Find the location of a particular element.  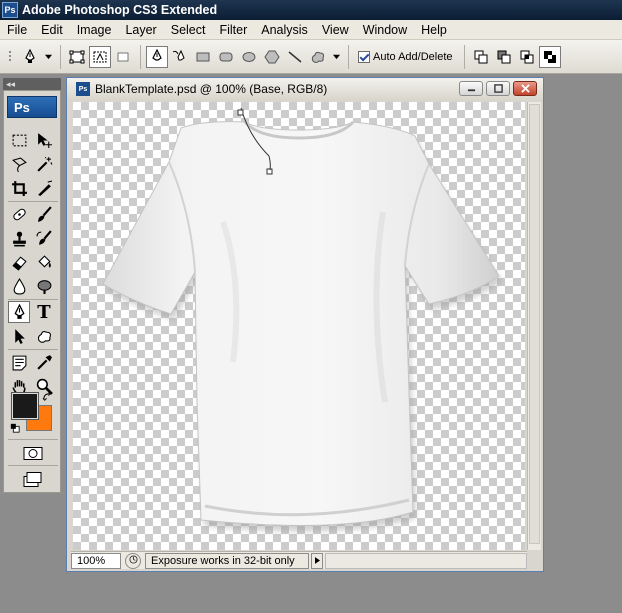

vertical-scrollbar-thumb is located at coordinates (534, 324).